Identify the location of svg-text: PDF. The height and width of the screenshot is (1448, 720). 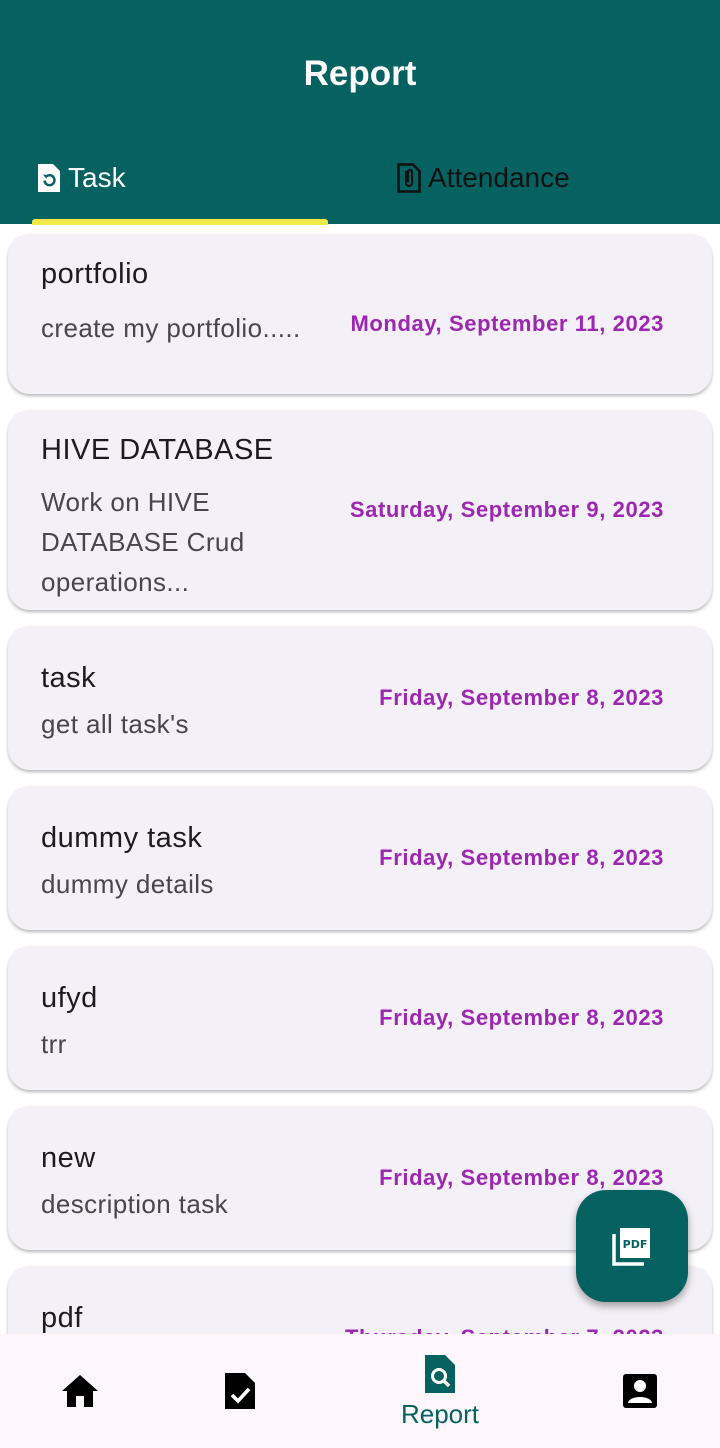
(635, 1244).